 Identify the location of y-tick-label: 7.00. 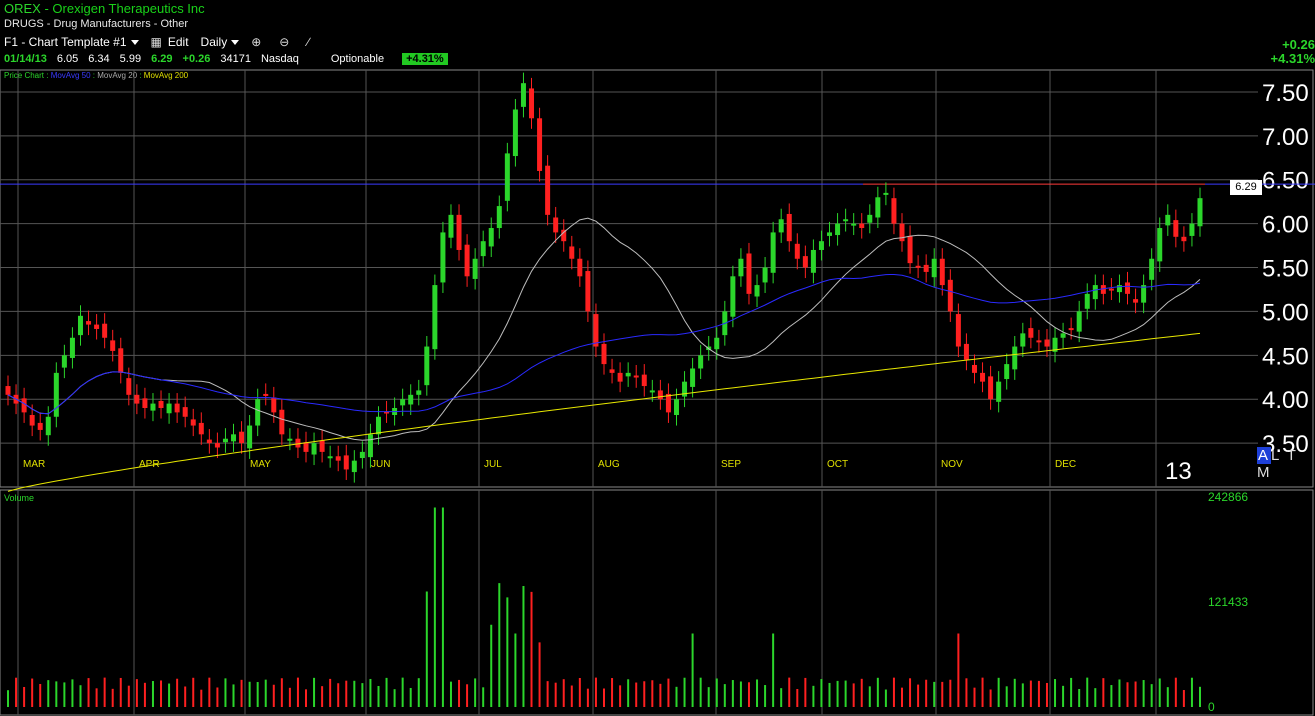
(1285, 137).